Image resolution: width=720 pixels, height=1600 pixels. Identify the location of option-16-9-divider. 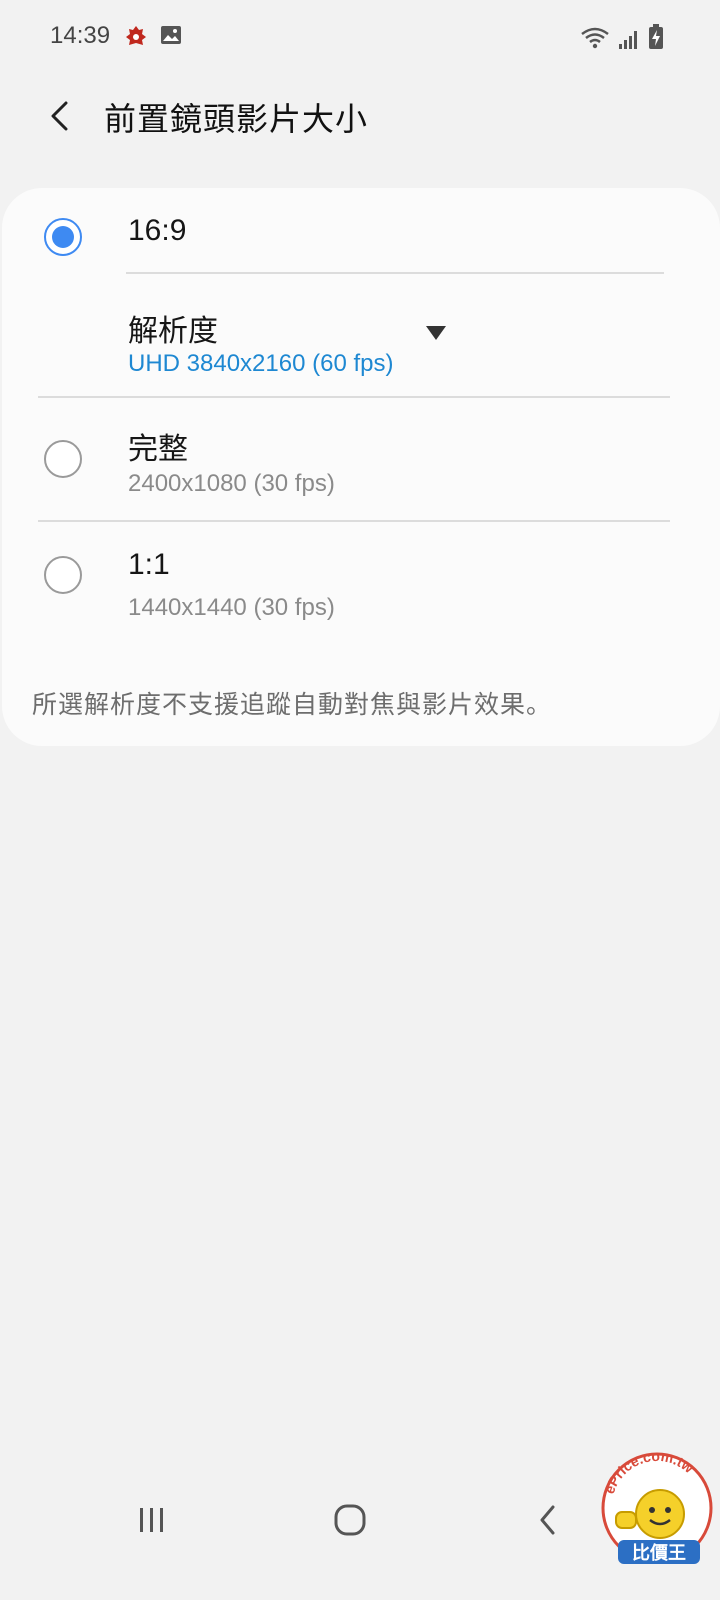
(395, 273).